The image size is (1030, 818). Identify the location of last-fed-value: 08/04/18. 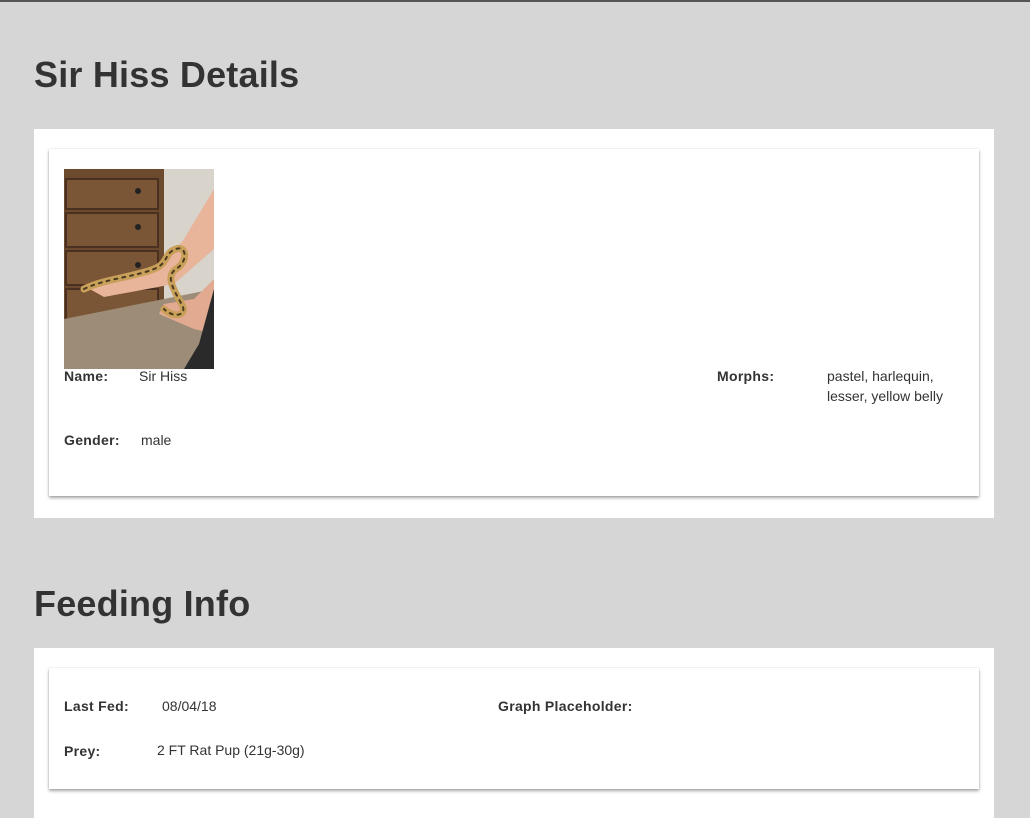
(189, 706).